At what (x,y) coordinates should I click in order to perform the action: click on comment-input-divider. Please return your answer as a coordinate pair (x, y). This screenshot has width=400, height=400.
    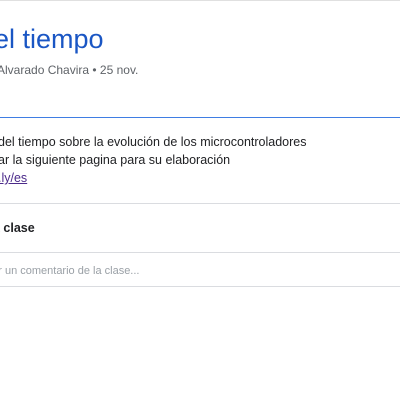
    Looking at the image, I should click on (200, 286).